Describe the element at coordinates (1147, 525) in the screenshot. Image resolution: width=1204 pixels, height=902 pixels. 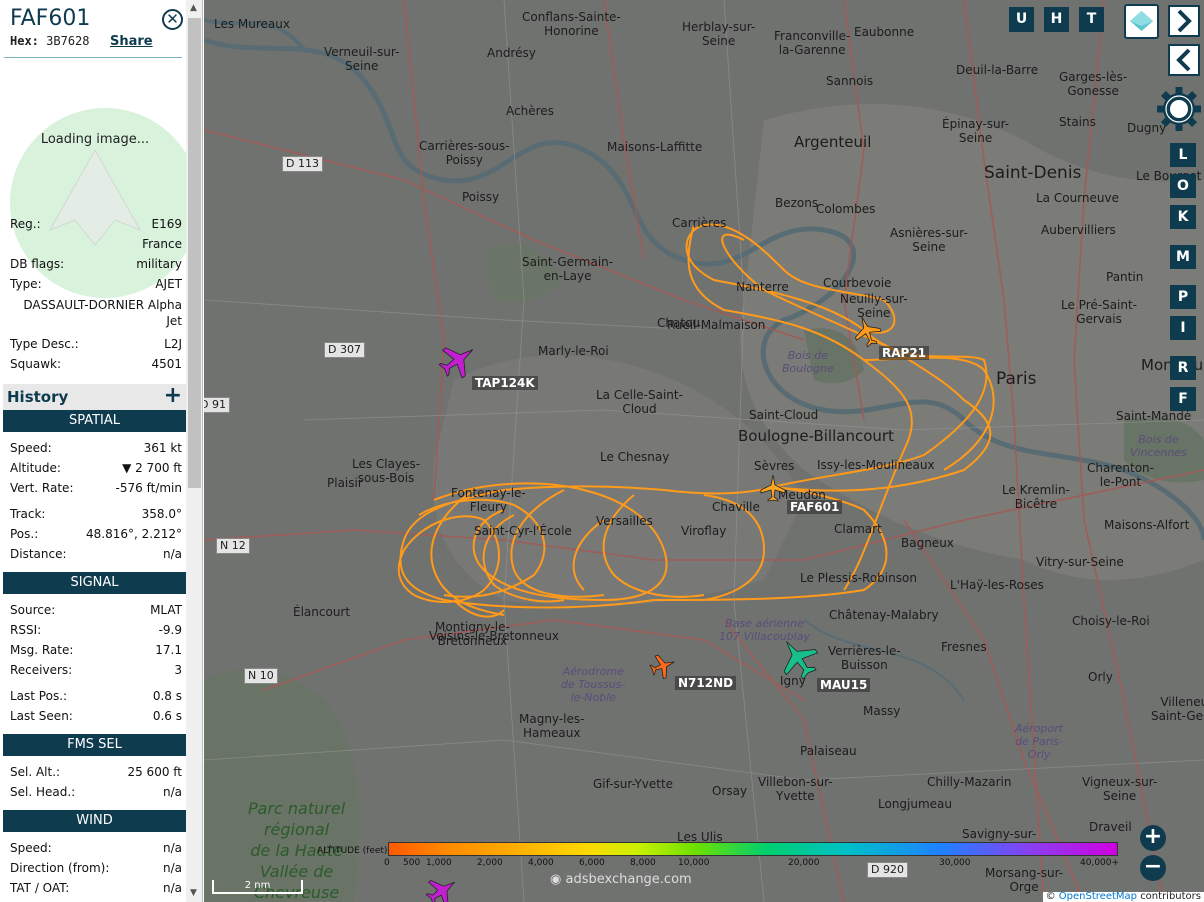
I see `map-place-label: Maisons-Alfort` at that location.